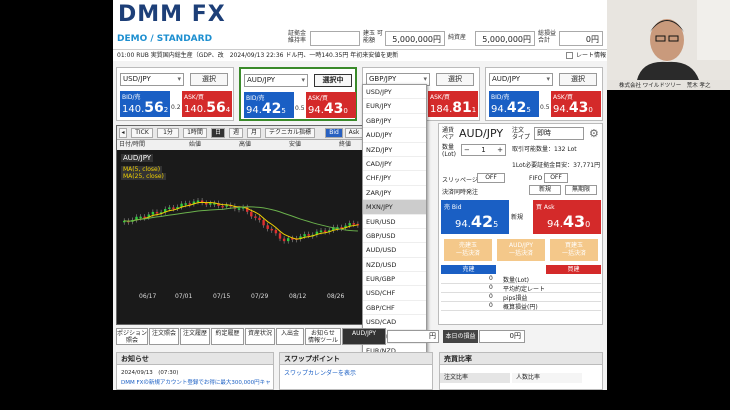  Describe the element at coordinates (394, 178) in the screenshot. I see `dropdown-option: CHF/JPY` at that location.